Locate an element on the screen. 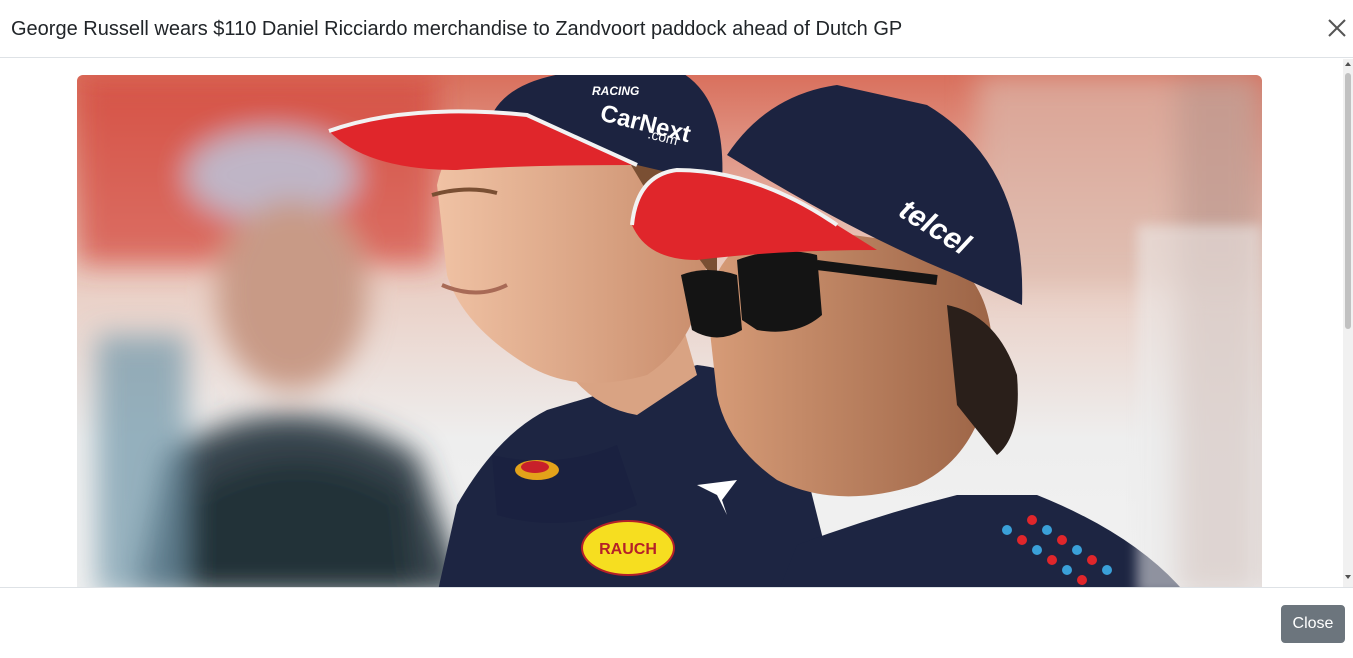 Image resolution: width=1353 pixels, height=658 pixels. svg-text: RAUCH is located at coordinates (628, 549).